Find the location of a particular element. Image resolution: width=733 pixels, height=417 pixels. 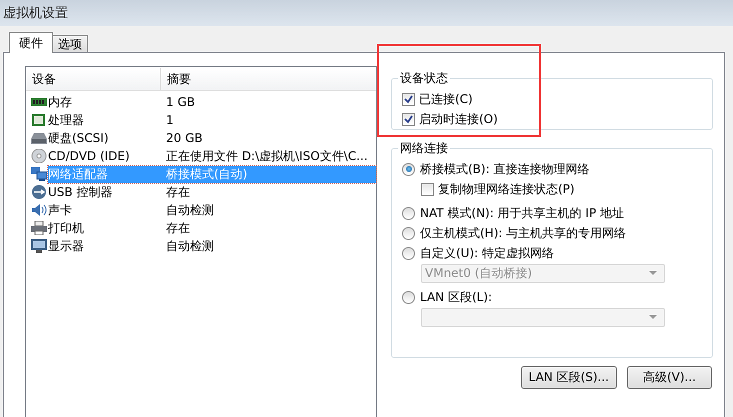

column-header: 设备 is located at coordinates (93, 79).